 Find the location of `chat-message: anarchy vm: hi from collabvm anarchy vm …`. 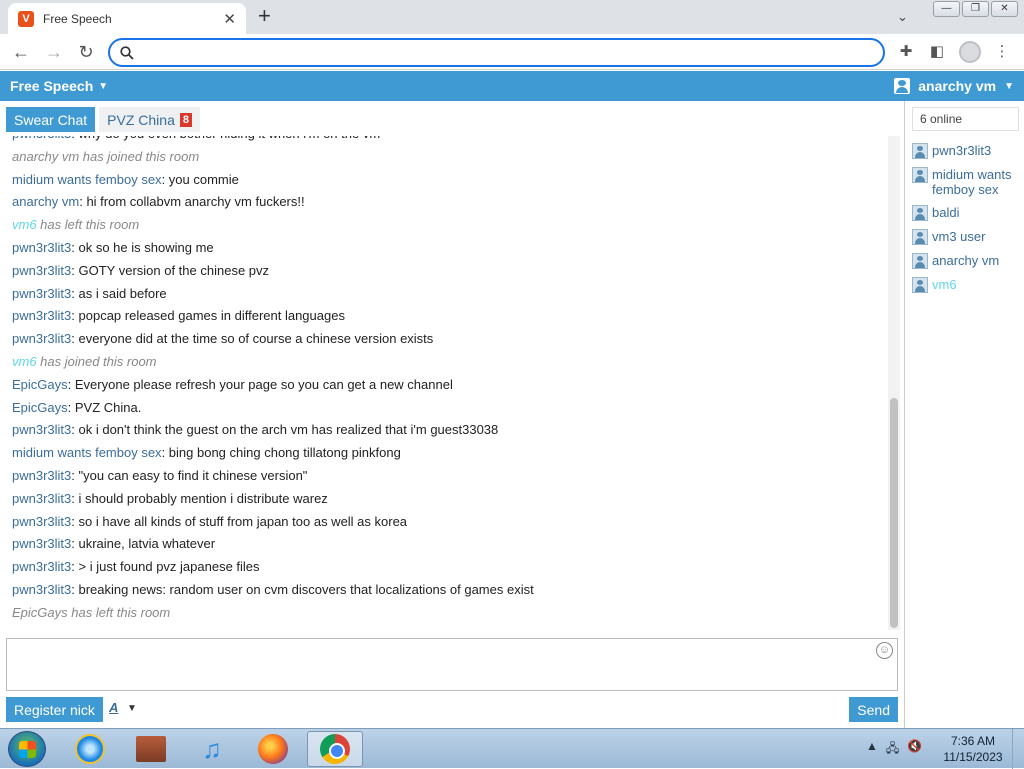

chat-message: anarchy vm: hi from collabvm anarchy vm … is located at coordinates (450, 202).